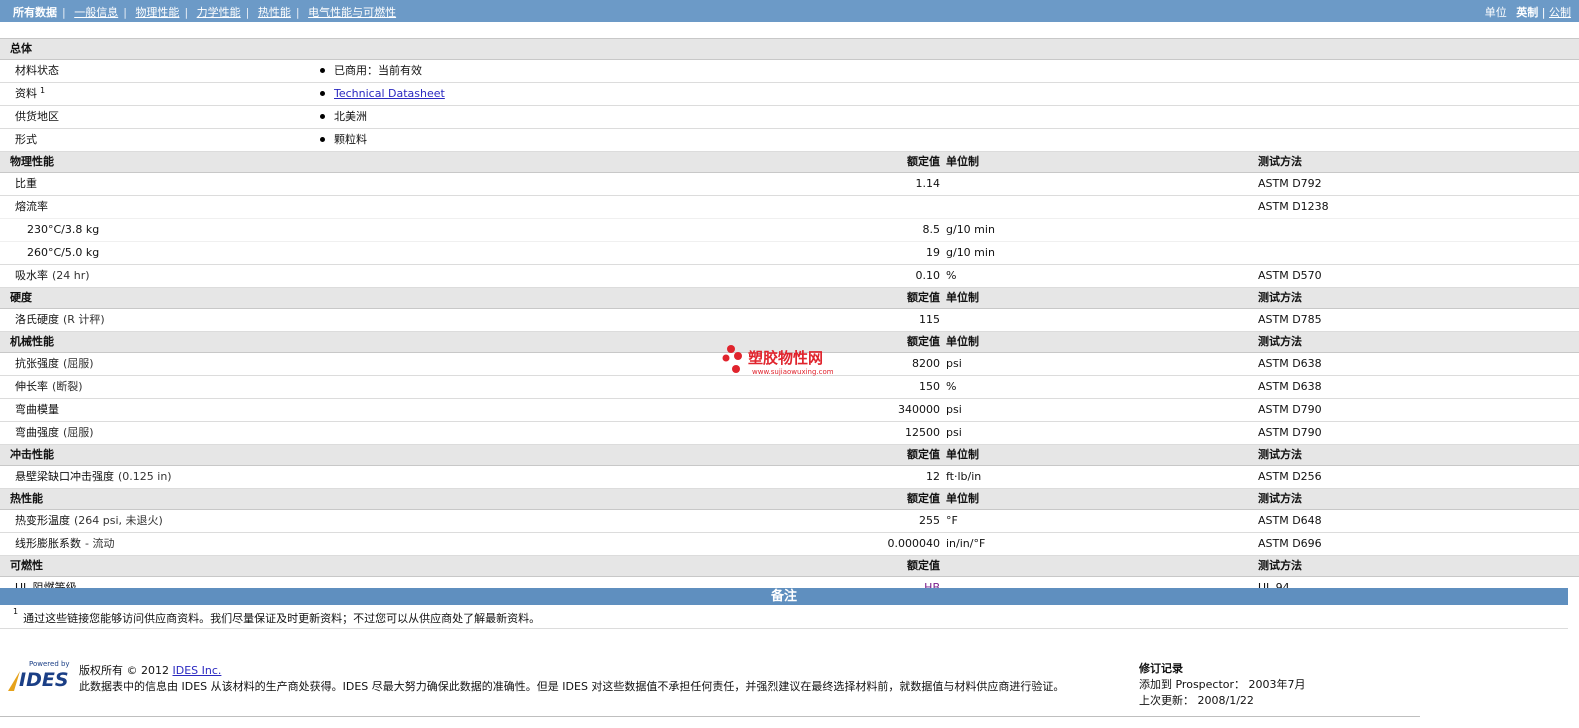 This screenshot has width=1579, height=728. What do you see at coordinates (789, 117) in the screenshot?
I see `table-row: 供货地区 北美洲` at bounding box center [789, 117].